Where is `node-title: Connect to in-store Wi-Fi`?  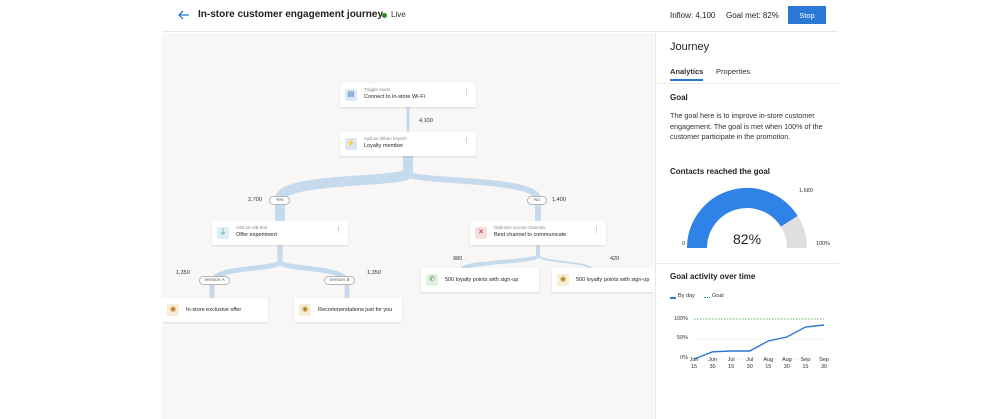
node-title: Connect to in-store Wi-Fi is located at coordinates (394, 97).